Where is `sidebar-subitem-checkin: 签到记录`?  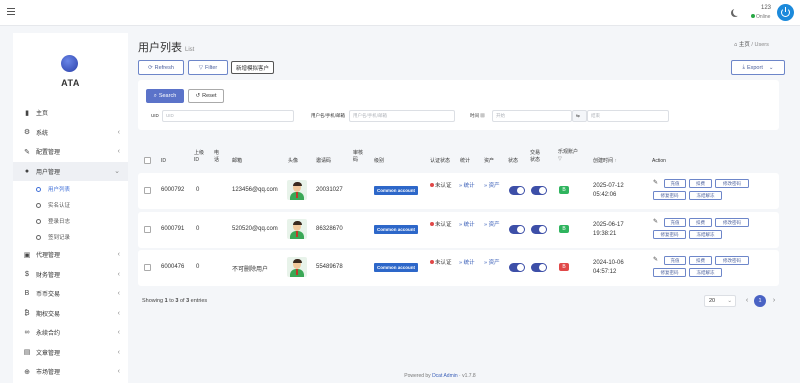
sidebar-subitem-checkin: 签到记录 is located at coordinates (70, 237).